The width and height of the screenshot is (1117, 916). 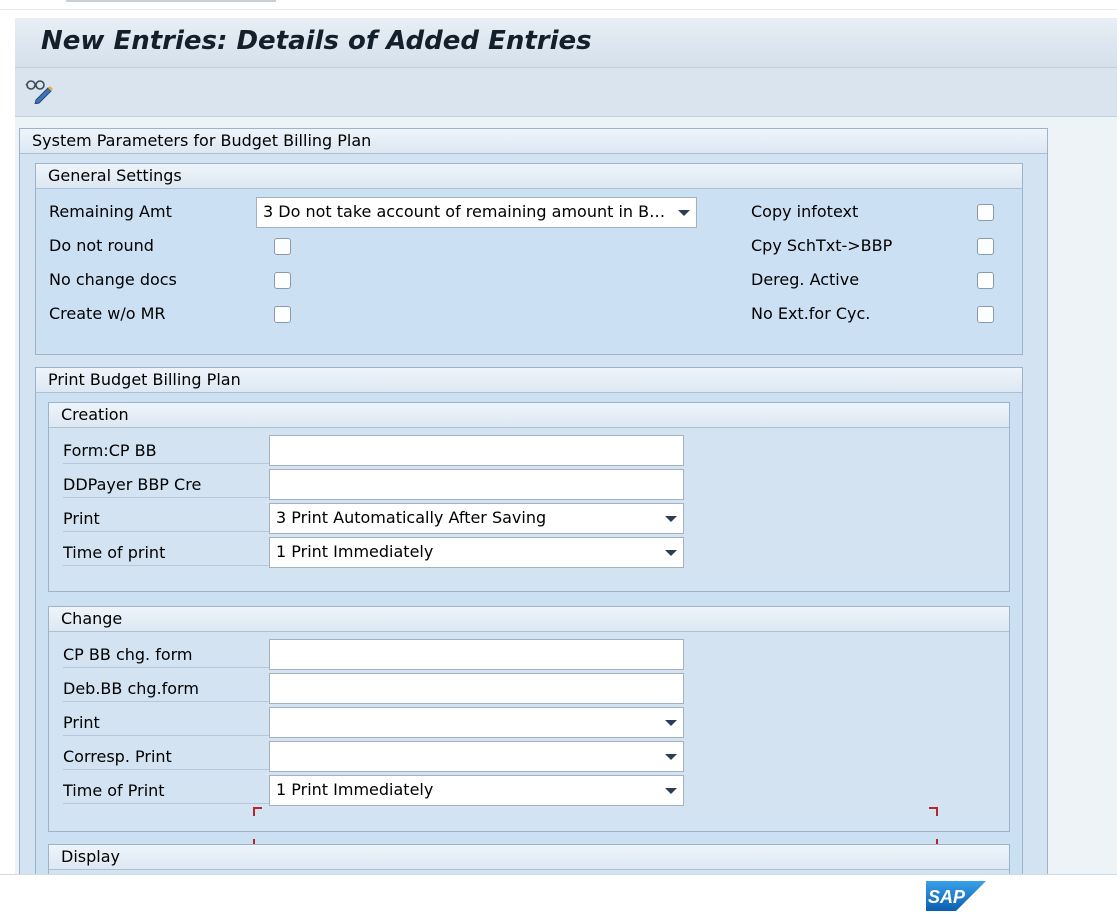 What do you see at coordinates (566, 92) in the screenshot?
I see `application-toolbar` at bounding box center [566, 92].